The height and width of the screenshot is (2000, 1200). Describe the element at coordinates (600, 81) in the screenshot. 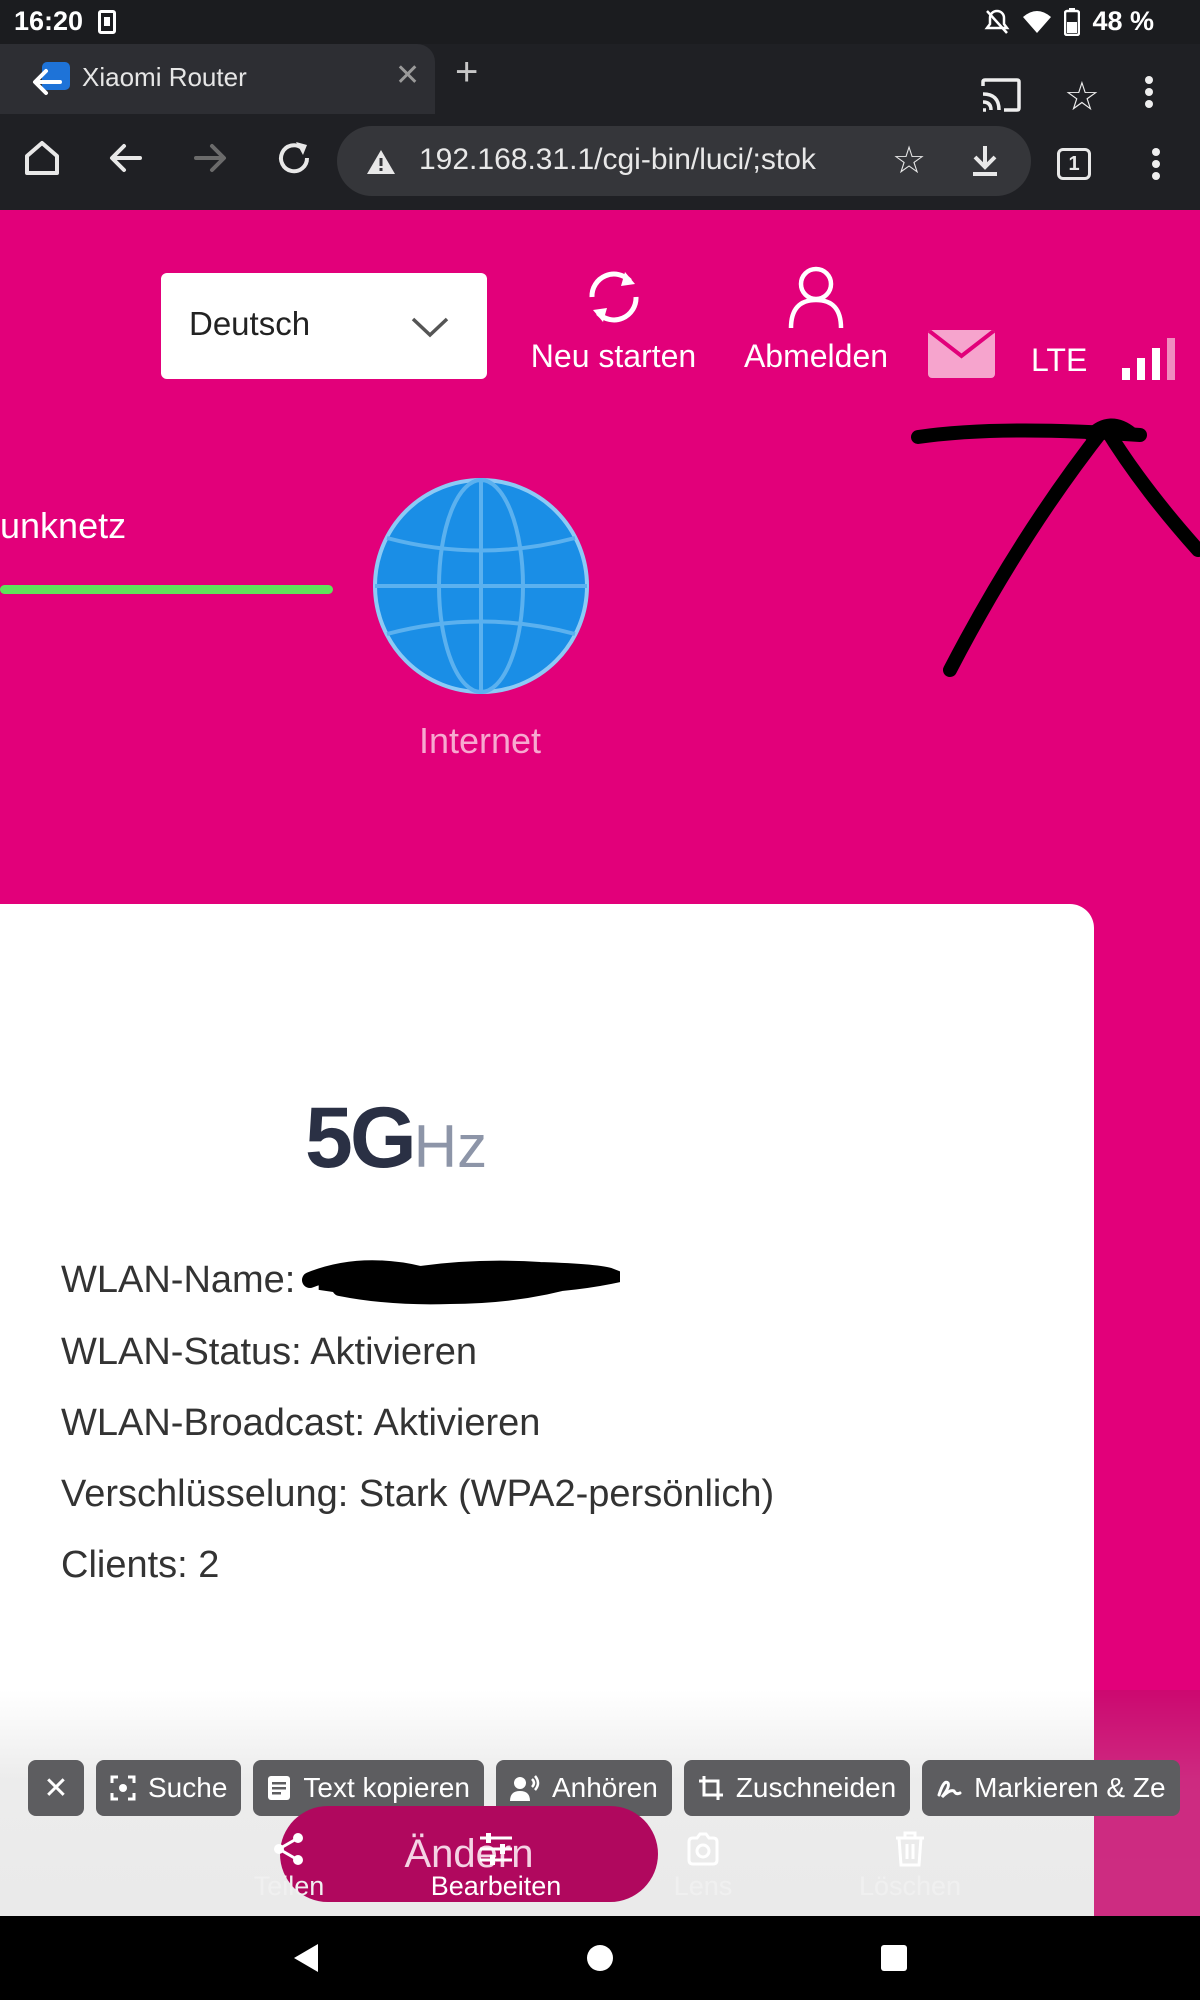

I see `tab-bar: Xiaomi Router ✕ + ☆` at that location.